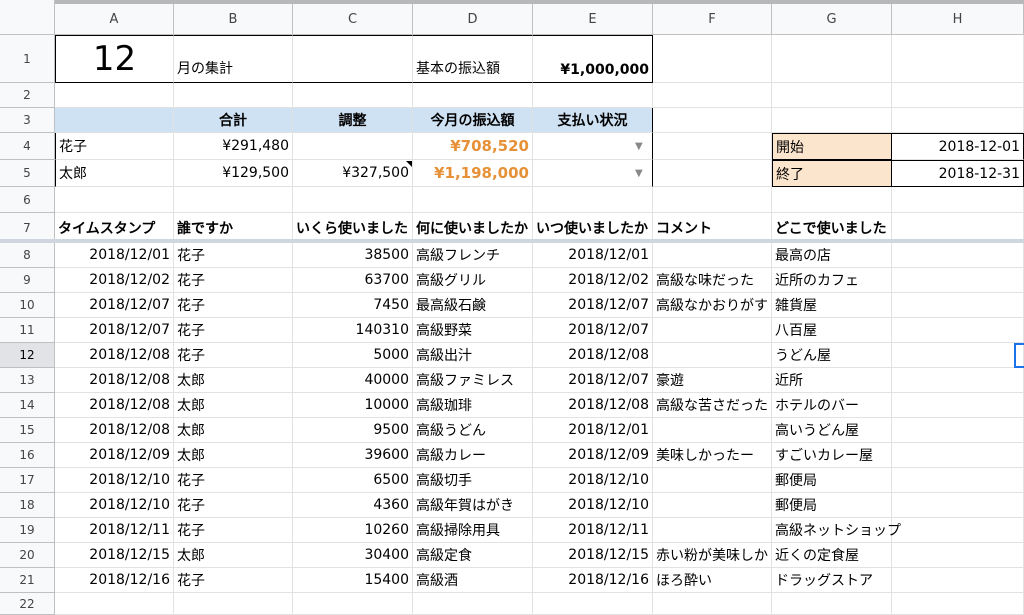 The image size is (1024, 615). What do you see at coordinates (832, 455) in the screenshot?
I see `place-cell: すごいカレー屋` at bounding box center [832, 455].